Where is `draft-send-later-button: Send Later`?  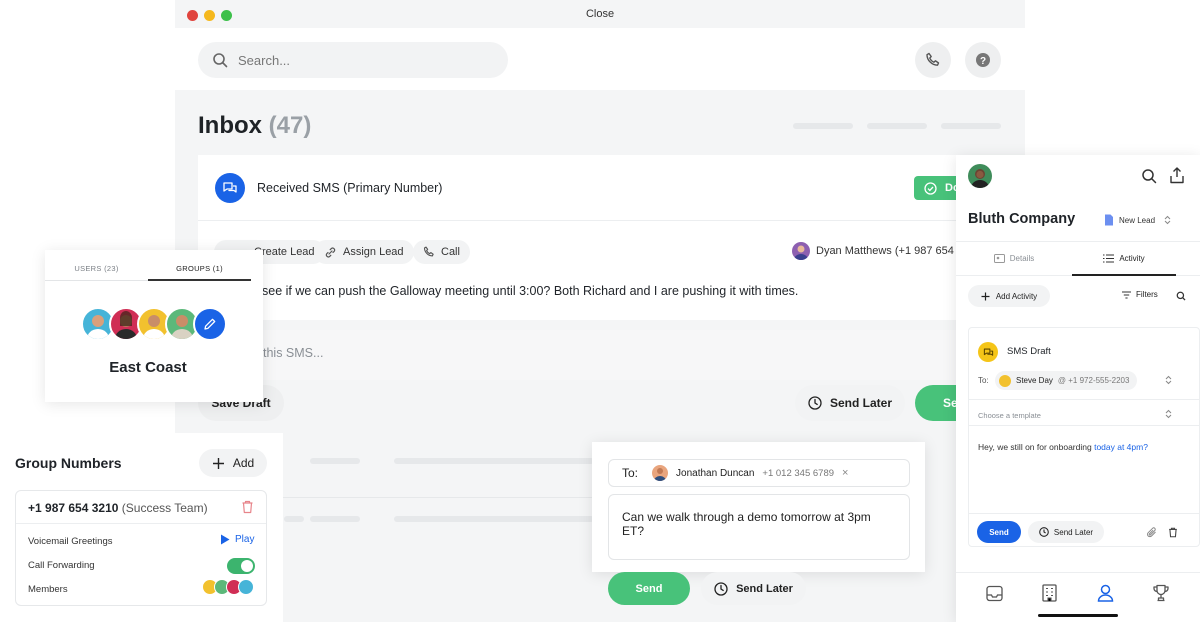 draft-send-later-button: Send Later is located at coordinates (1066, 532).